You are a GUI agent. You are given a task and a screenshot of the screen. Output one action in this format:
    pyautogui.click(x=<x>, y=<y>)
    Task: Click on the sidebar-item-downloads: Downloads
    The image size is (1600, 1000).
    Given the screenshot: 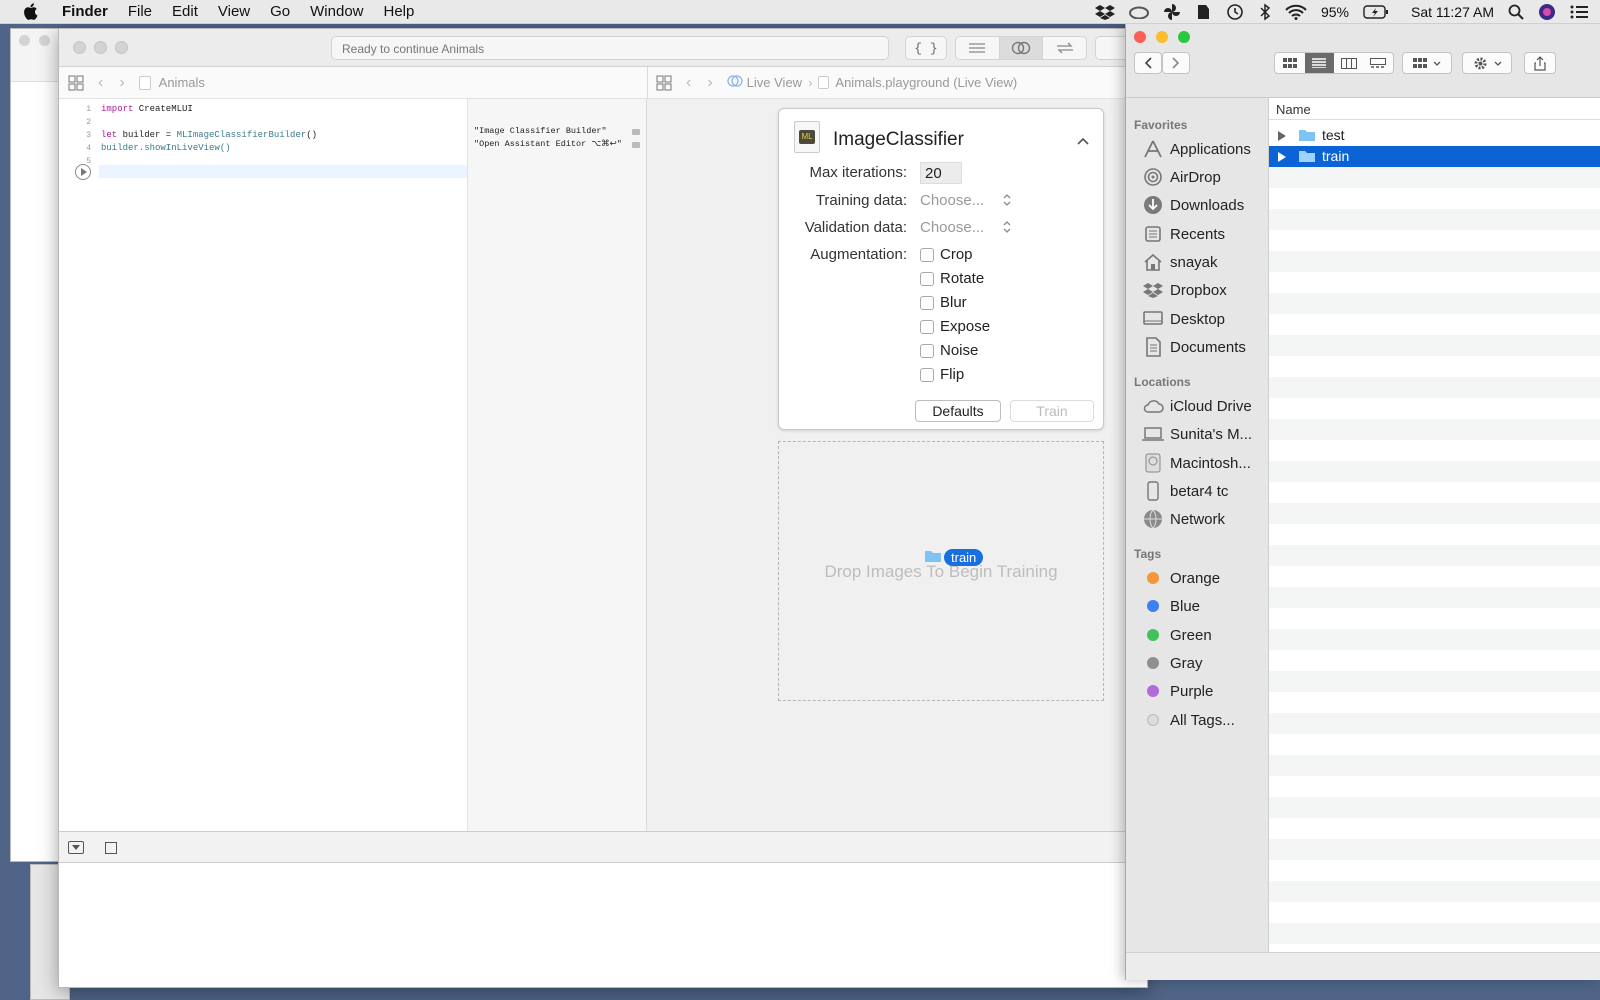 What is the action you would take?
    pyautogui.click(x=1193, y=205)
    